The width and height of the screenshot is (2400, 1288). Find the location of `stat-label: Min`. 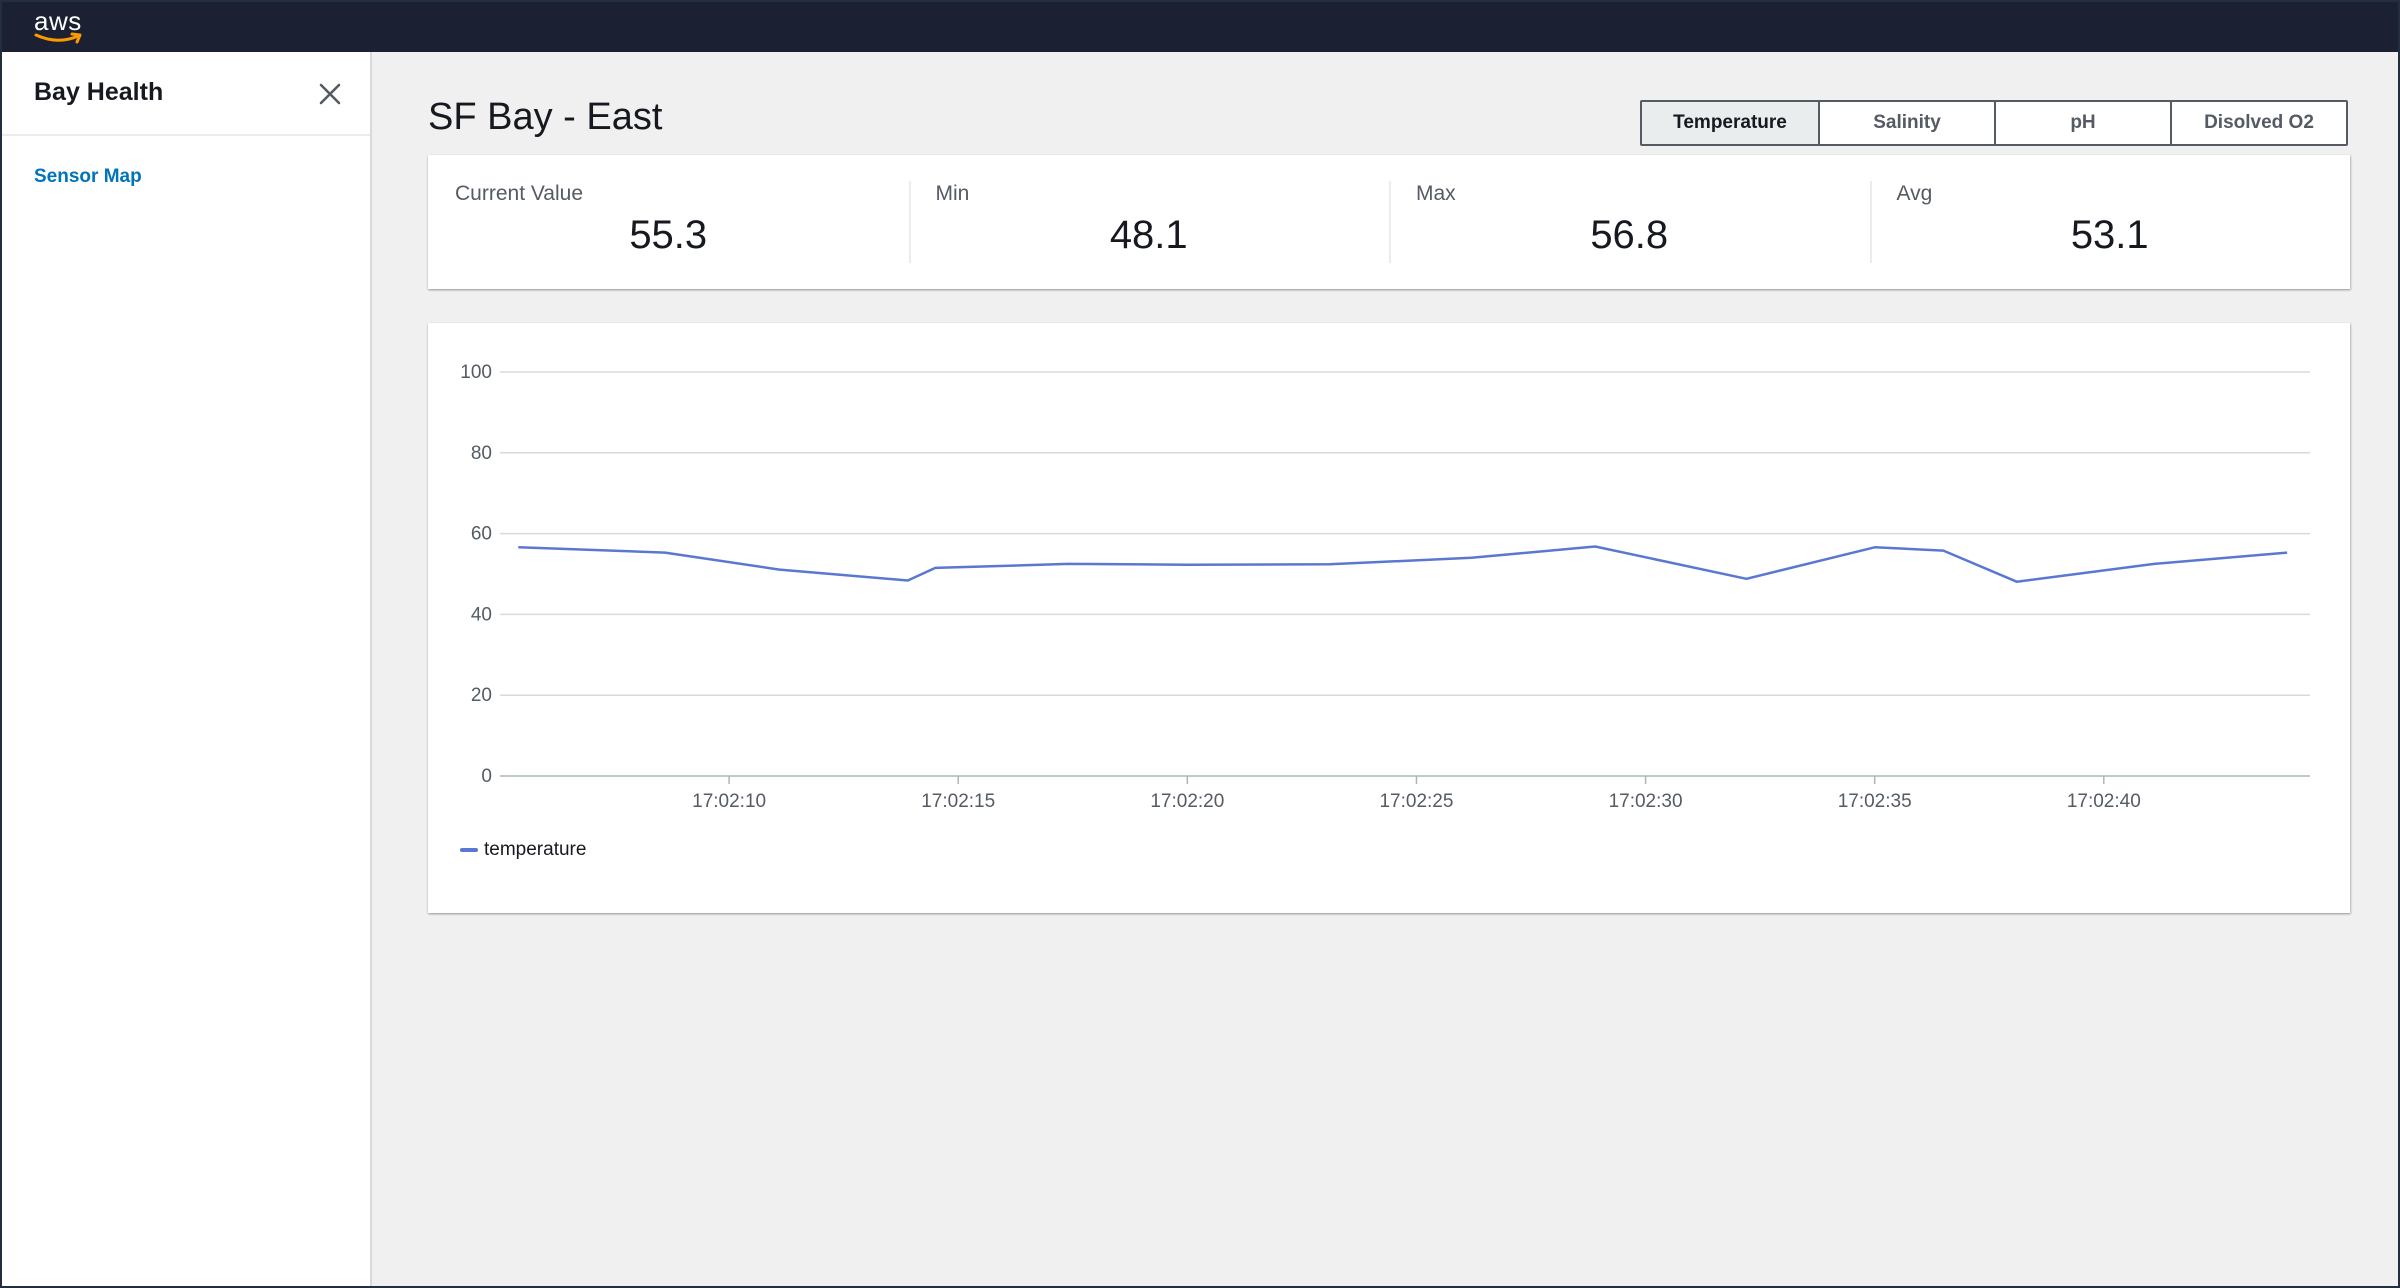

stat-label: Min is located at coordinates (952, 193).